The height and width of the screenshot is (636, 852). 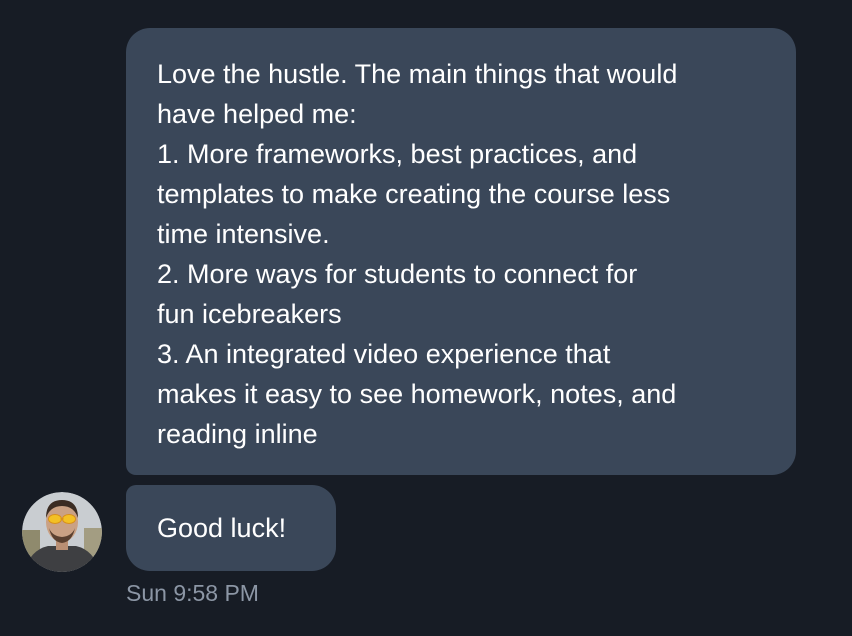 What do you see at coordinates (397, 154) in the screenshot?
I see `message-line: 1. More frameworks, best practices, and` at bounding box center [397, 154].